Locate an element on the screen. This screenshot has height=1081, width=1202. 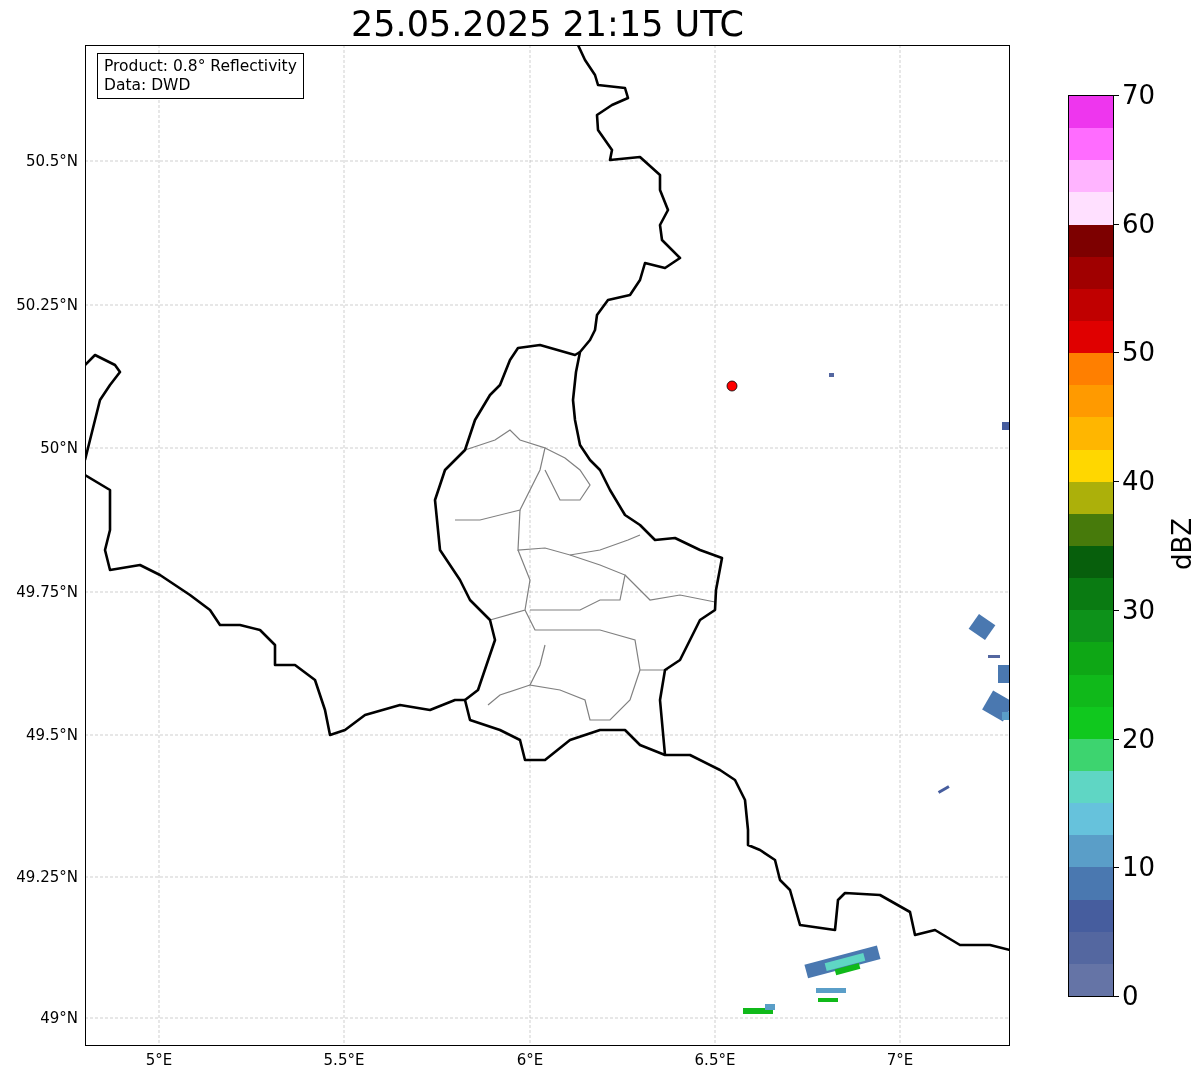
longitude-label: 5.5°E is located at coordinates (344, 1060).